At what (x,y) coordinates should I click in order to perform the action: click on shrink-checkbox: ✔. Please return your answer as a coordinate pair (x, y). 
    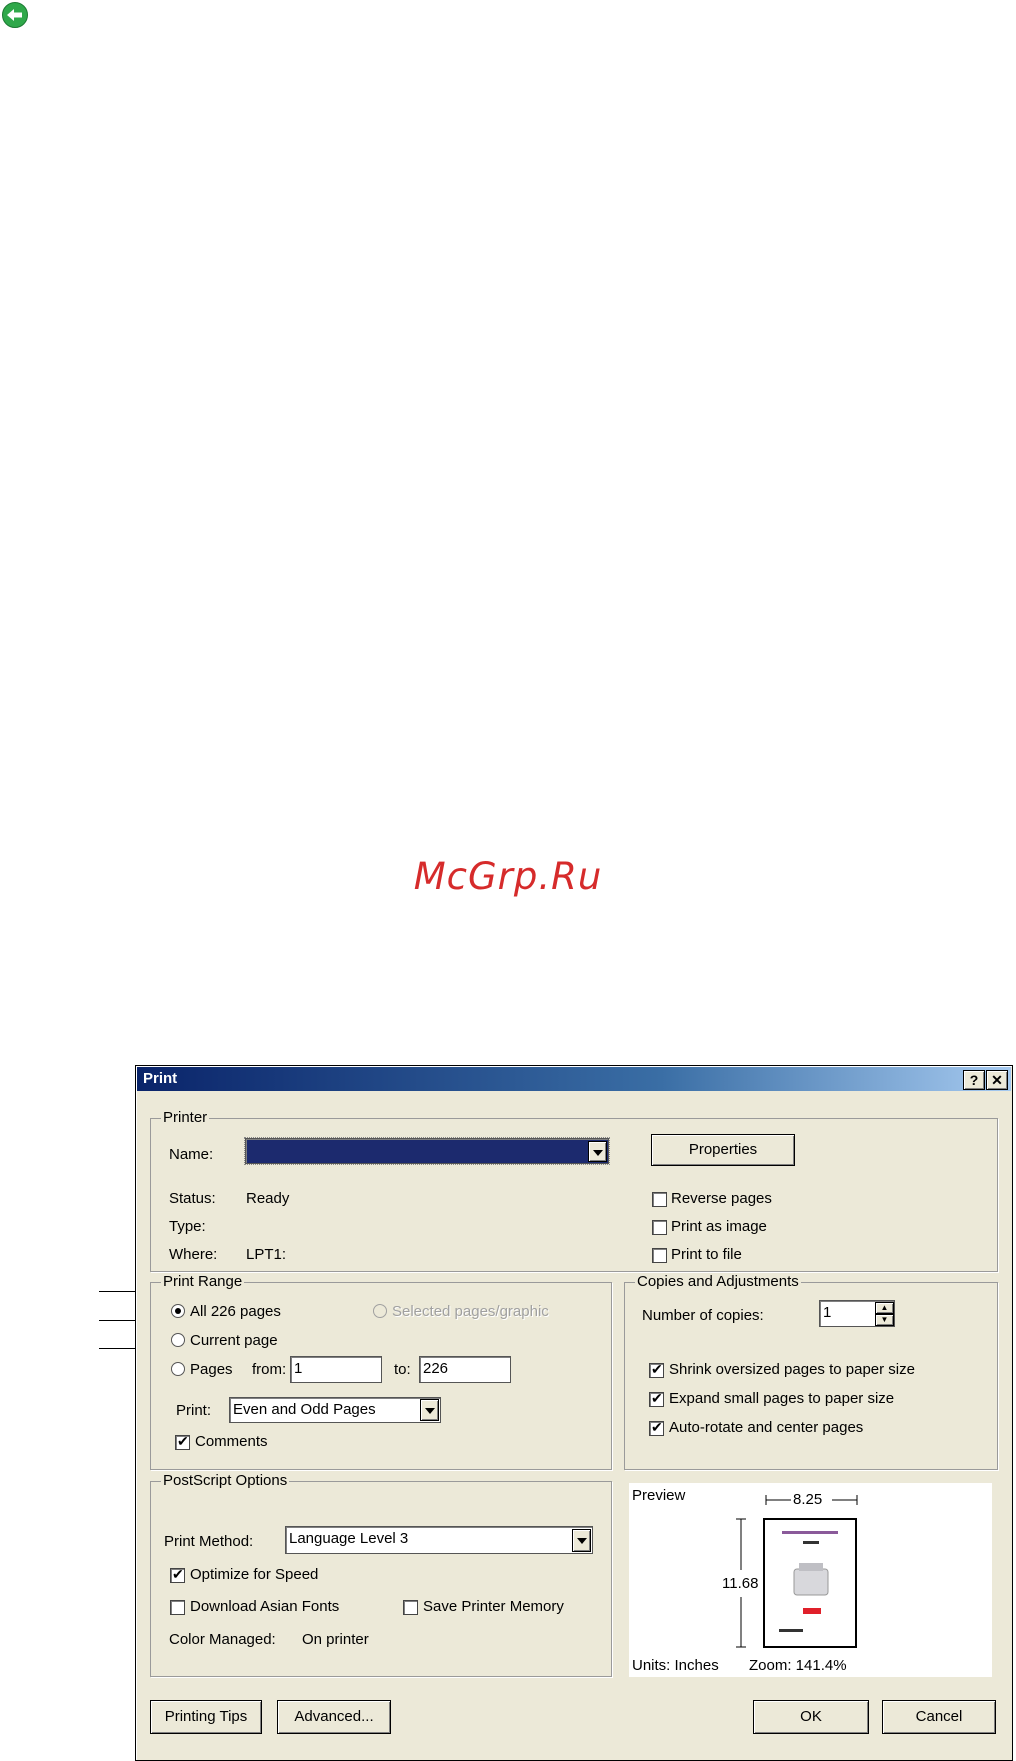
    Looking at the image, I should click on (656, 1369).